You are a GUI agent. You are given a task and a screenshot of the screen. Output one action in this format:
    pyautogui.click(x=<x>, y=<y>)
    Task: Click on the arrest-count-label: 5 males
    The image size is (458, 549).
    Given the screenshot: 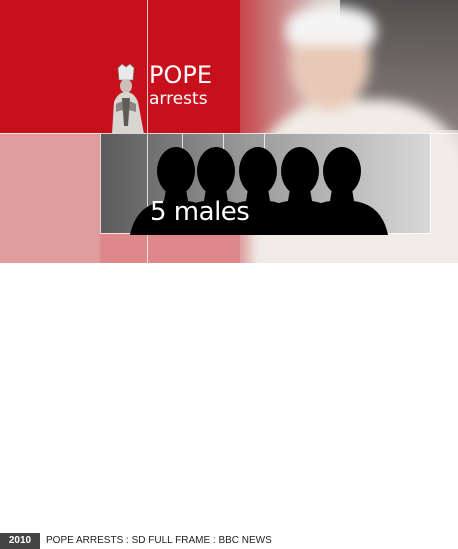 What is the action you would take?
    pyautogui.click(x=200, y=212)
    